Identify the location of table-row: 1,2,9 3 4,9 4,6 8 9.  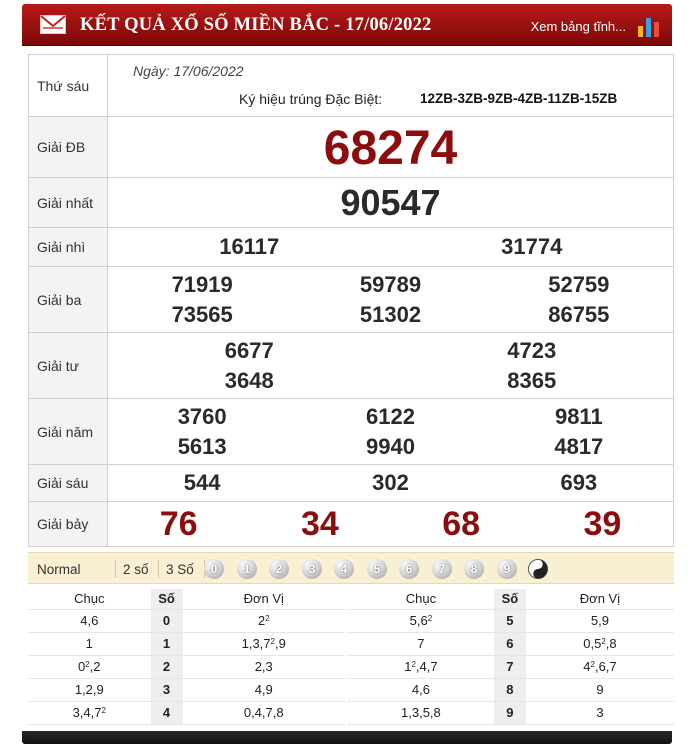
(351, 690).